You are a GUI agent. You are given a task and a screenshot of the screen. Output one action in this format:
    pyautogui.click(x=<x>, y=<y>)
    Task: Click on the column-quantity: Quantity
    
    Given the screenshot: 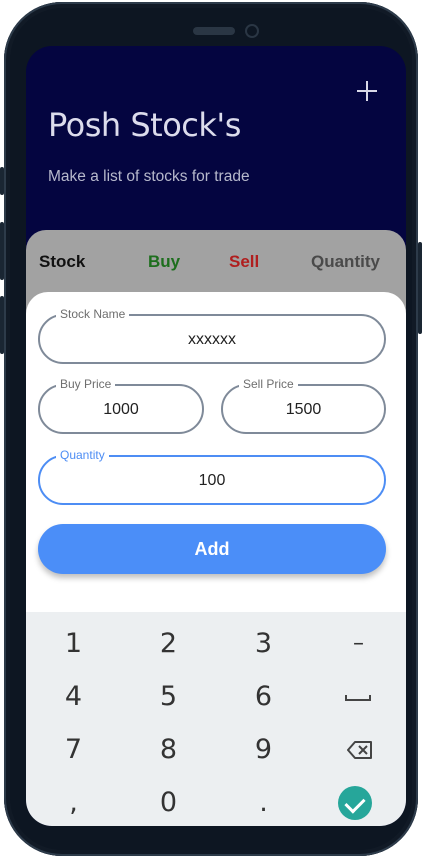 What is the action you would take?
    pyautogui.click(x=345, y=261)
    